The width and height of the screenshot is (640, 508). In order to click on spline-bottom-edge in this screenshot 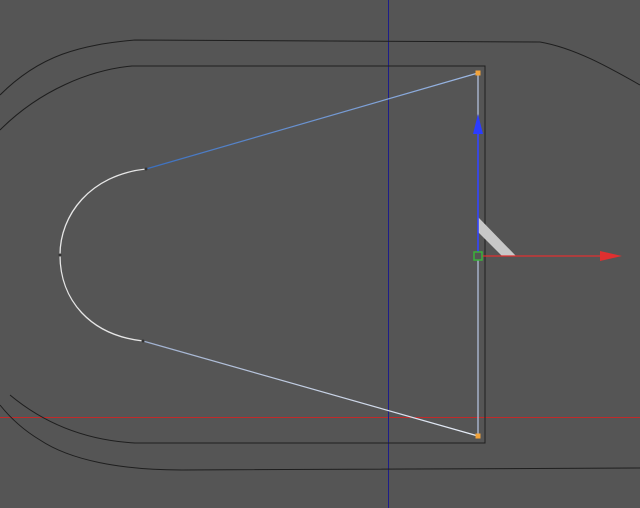, I will do `click(310, 388)`.